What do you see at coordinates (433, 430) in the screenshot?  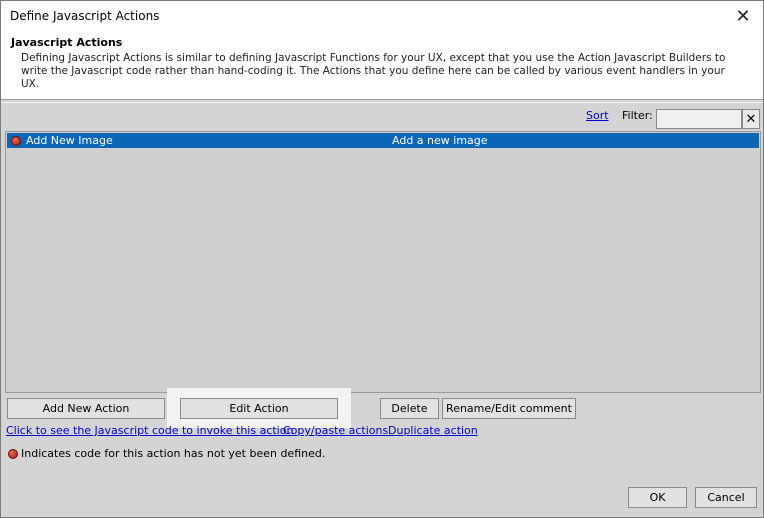 I see `duplicate-action-link: Duplicate action` at bounding box center [433, 430].